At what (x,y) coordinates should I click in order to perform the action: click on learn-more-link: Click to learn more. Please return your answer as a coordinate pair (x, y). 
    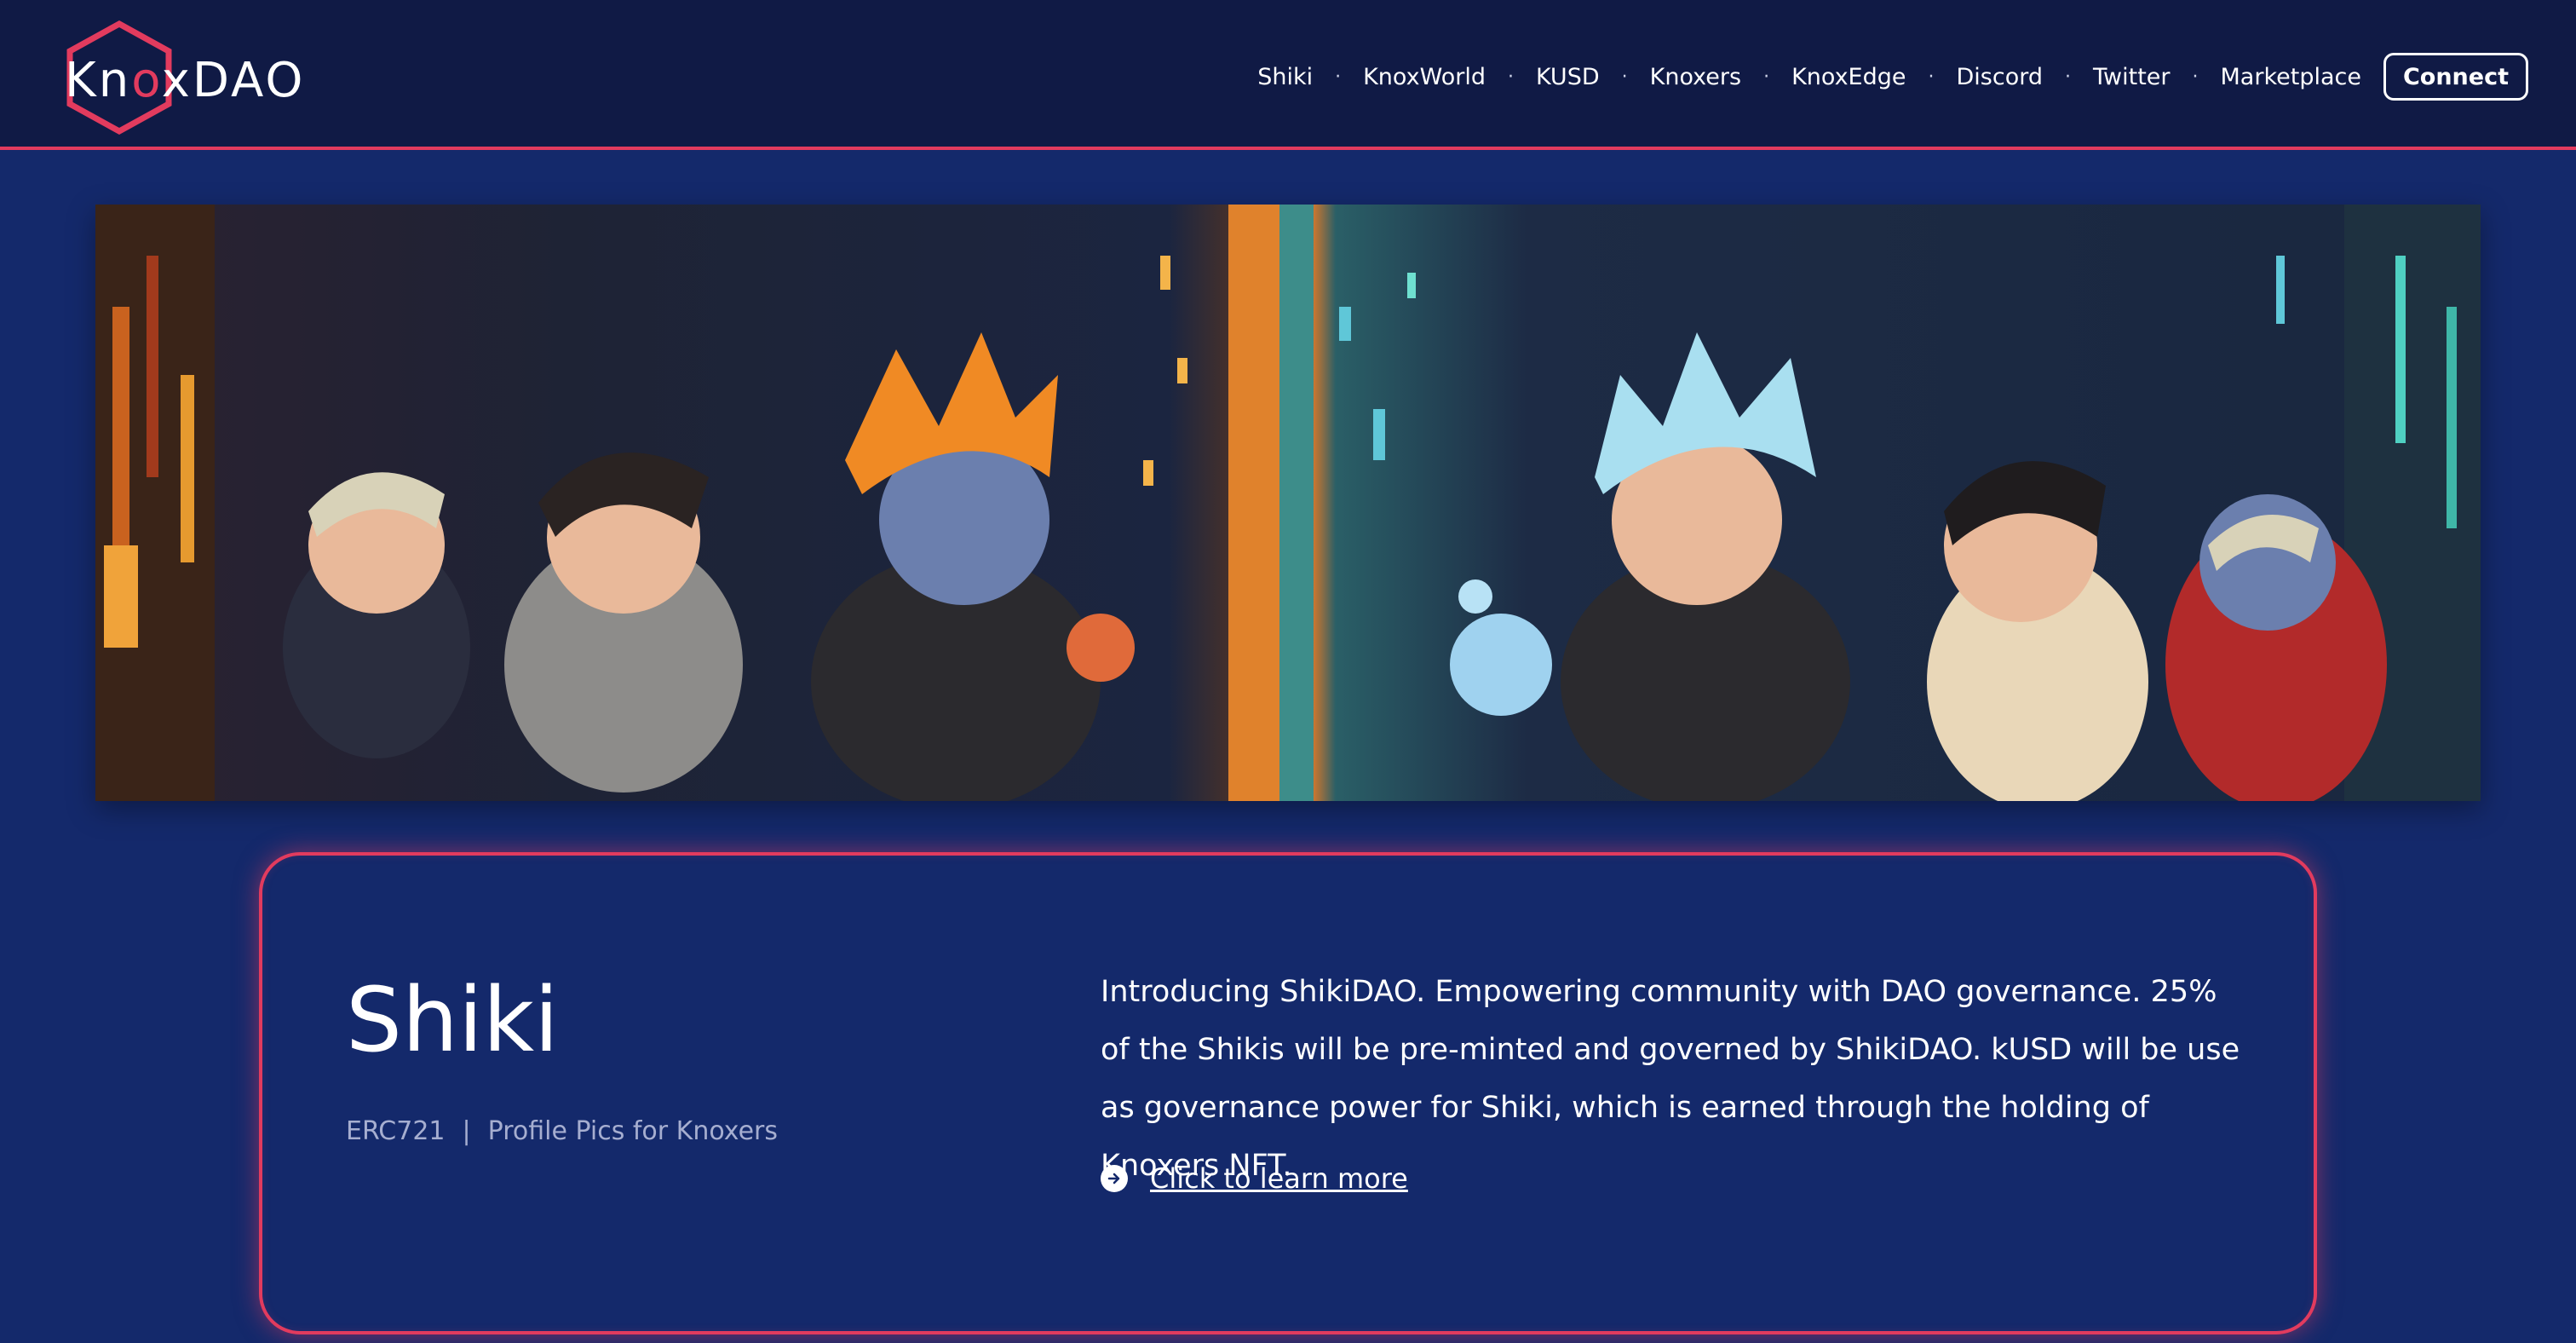
    Looking at the image, I should click on (1255, 1178).